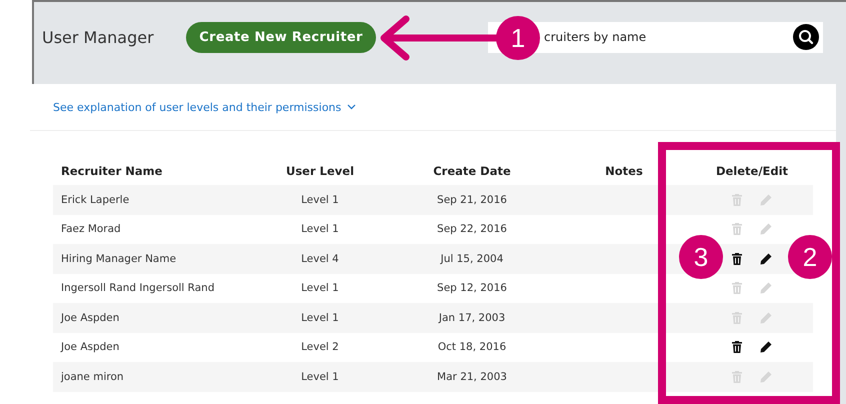 This screenshot has width=846, height=404. I want to click on column-header: Recruiter Name, so click(112, 171).